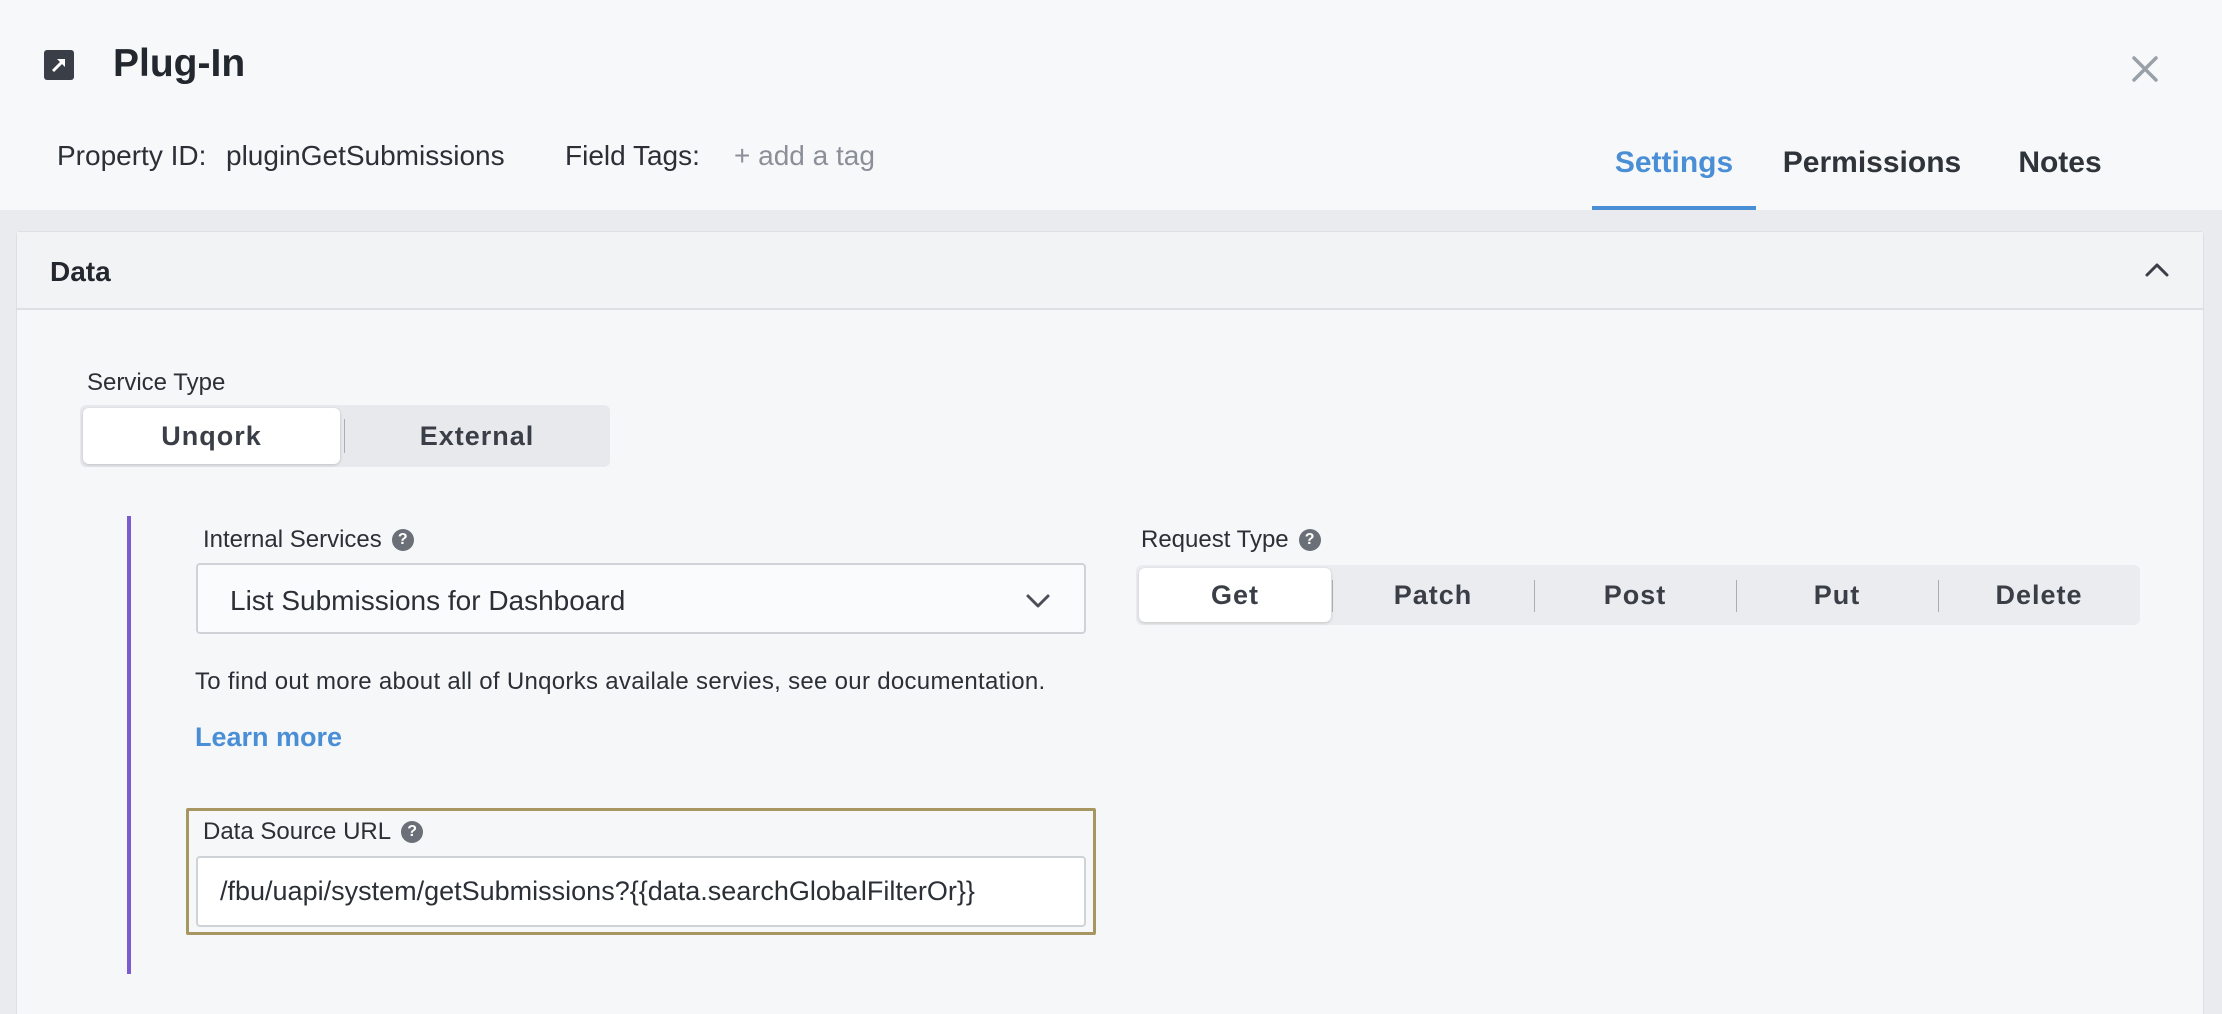 This screenshot has width=2222, height=1014. I want to click on external-link-icon, so click(59, 65).